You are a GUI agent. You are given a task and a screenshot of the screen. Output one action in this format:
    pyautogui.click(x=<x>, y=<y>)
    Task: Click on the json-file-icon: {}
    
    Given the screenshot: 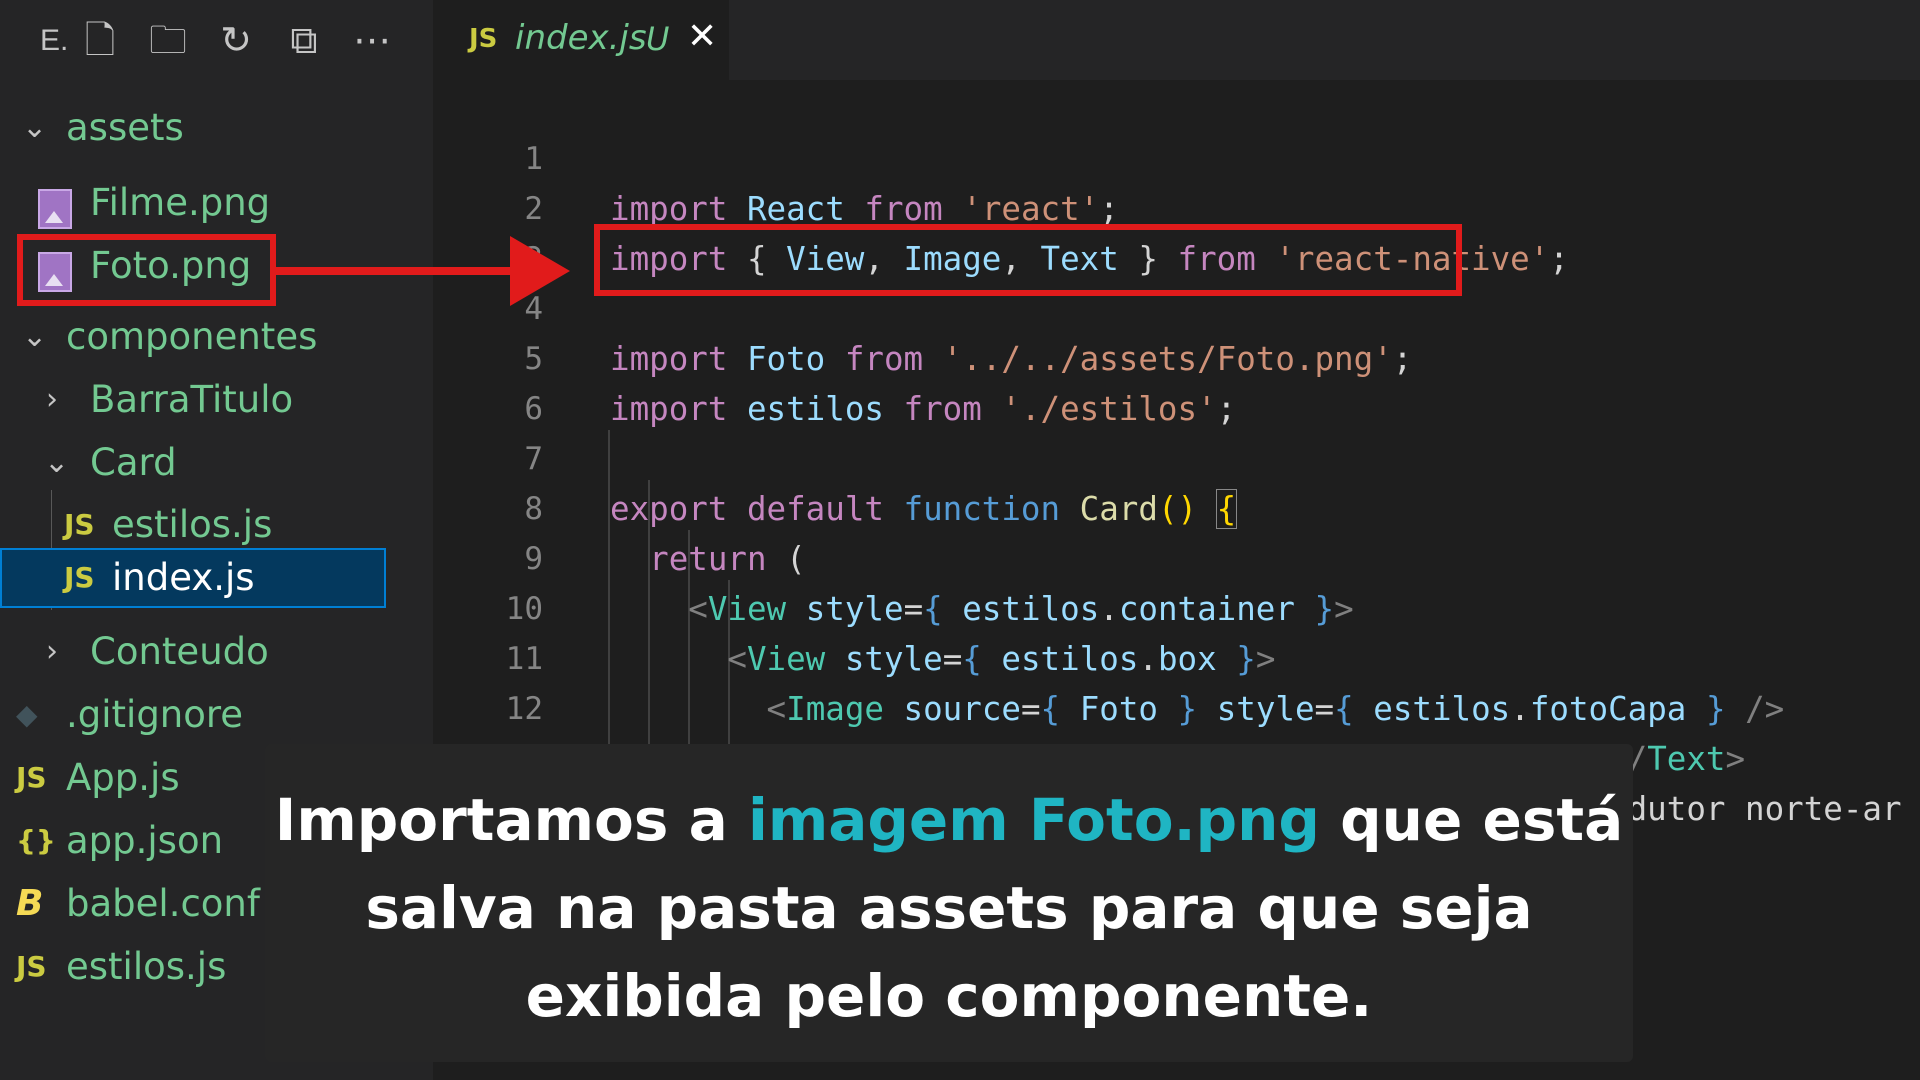 What is the action you would take?
    pyautogui.click(x=36, y=840)
    